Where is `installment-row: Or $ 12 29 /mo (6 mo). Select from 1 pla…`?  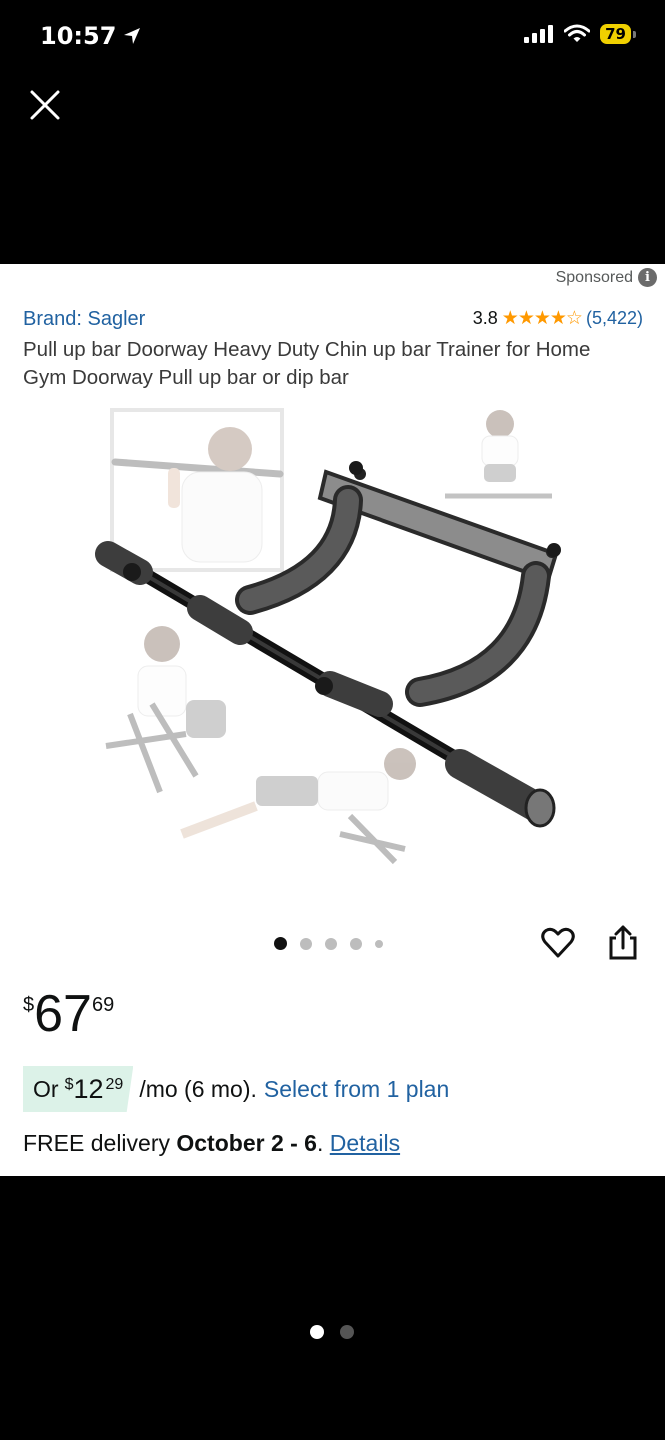
installment-row: Or $ 12 29 /mo (6 mo). Select from 1 pla… is located at coordinates (236, 1089).